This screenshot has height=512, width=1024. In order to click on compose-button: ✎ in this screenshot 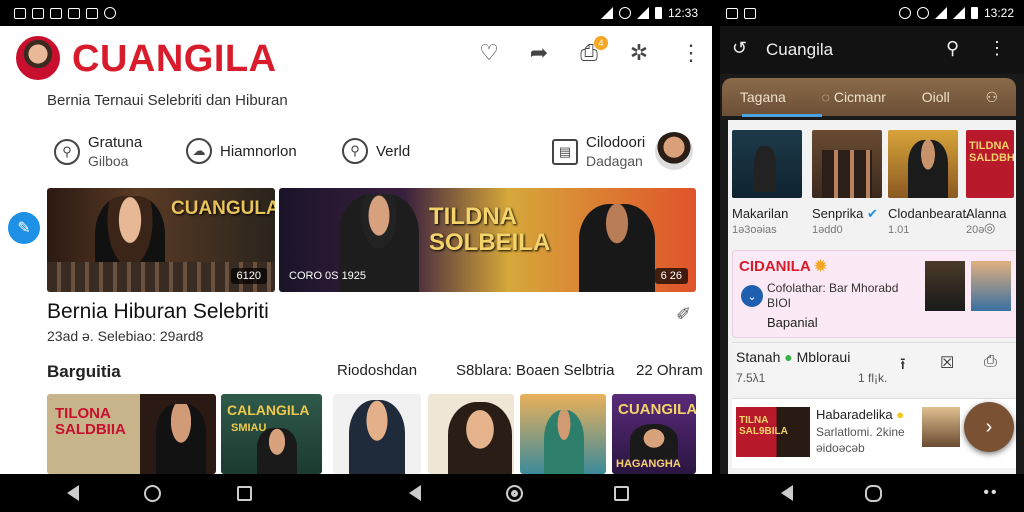, I will do `click(24, 228)`.